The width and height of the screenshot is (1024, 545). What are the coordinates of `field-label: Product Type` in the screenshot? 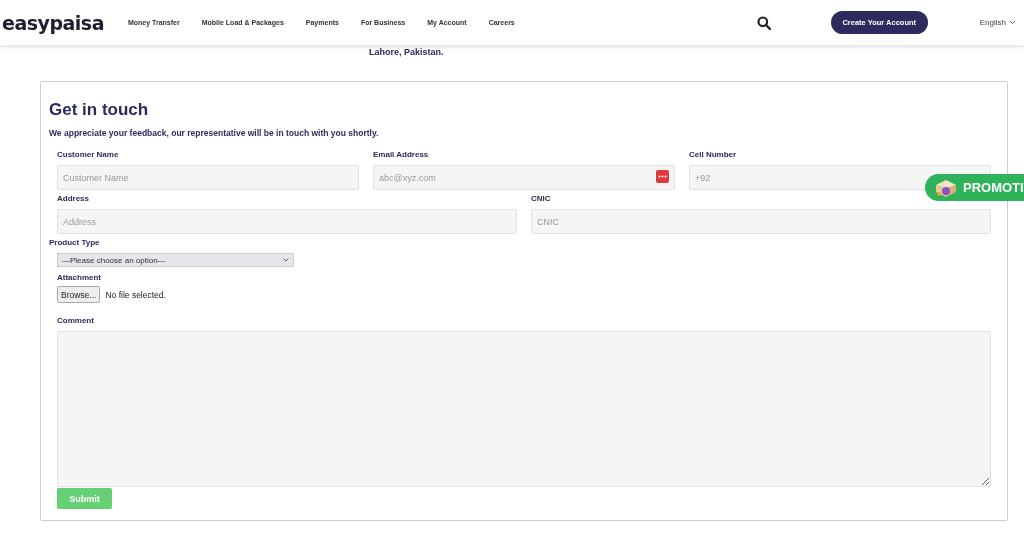 It's located at (75, 242).